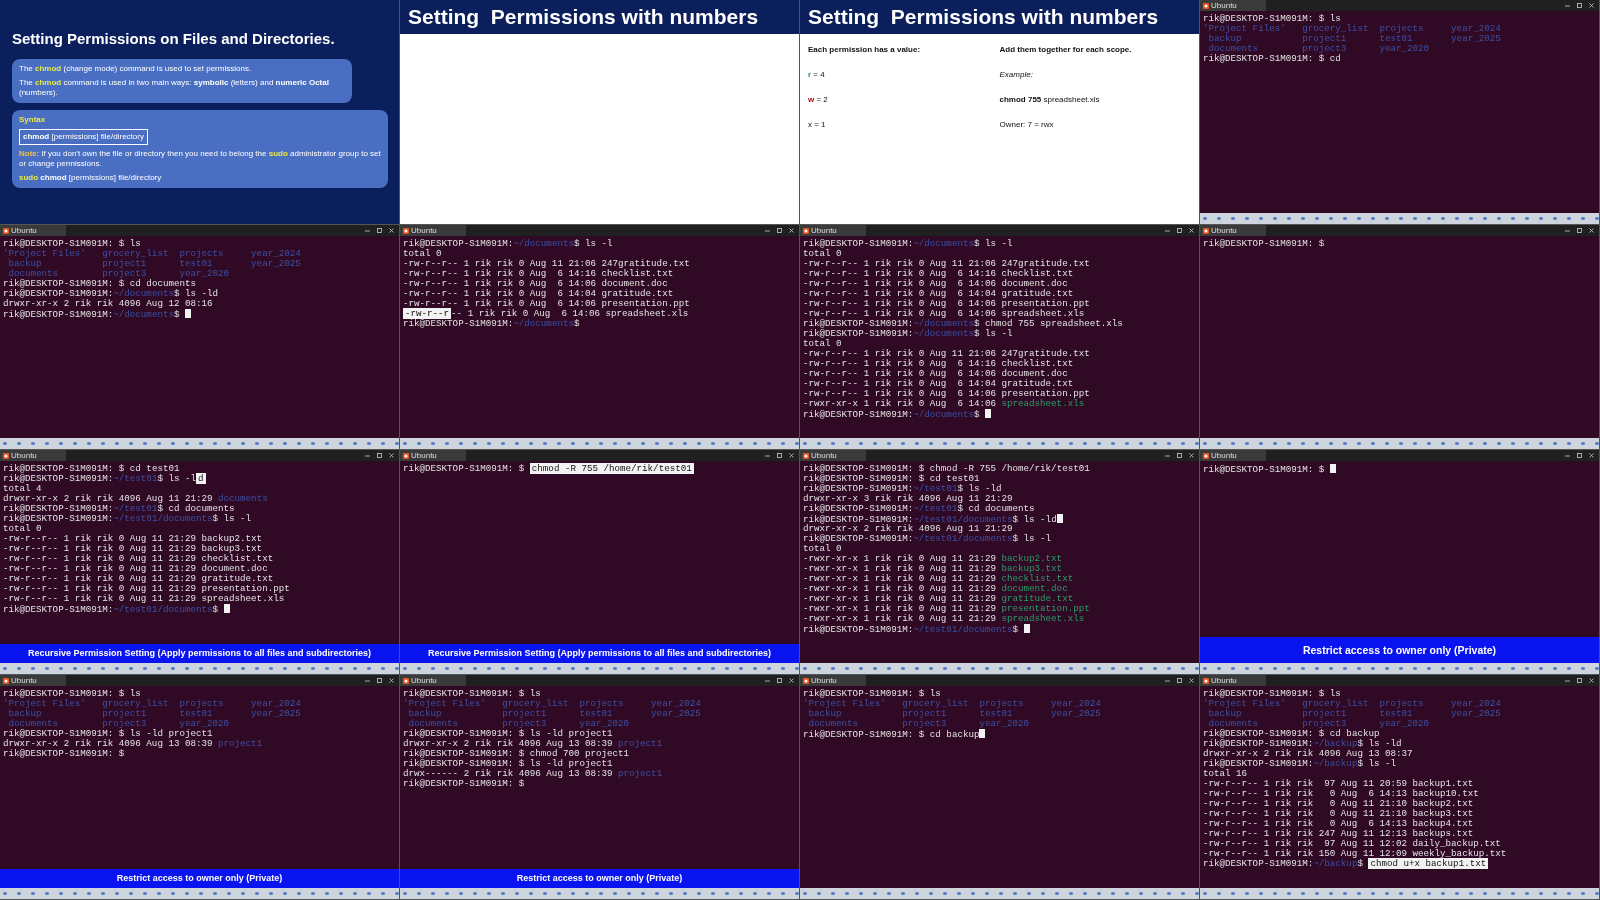  I want to click on output-line: -rw-r--r-- 1 rik rik 0 Aug 11 21:10 backup2.txt, so click(1339, 804).